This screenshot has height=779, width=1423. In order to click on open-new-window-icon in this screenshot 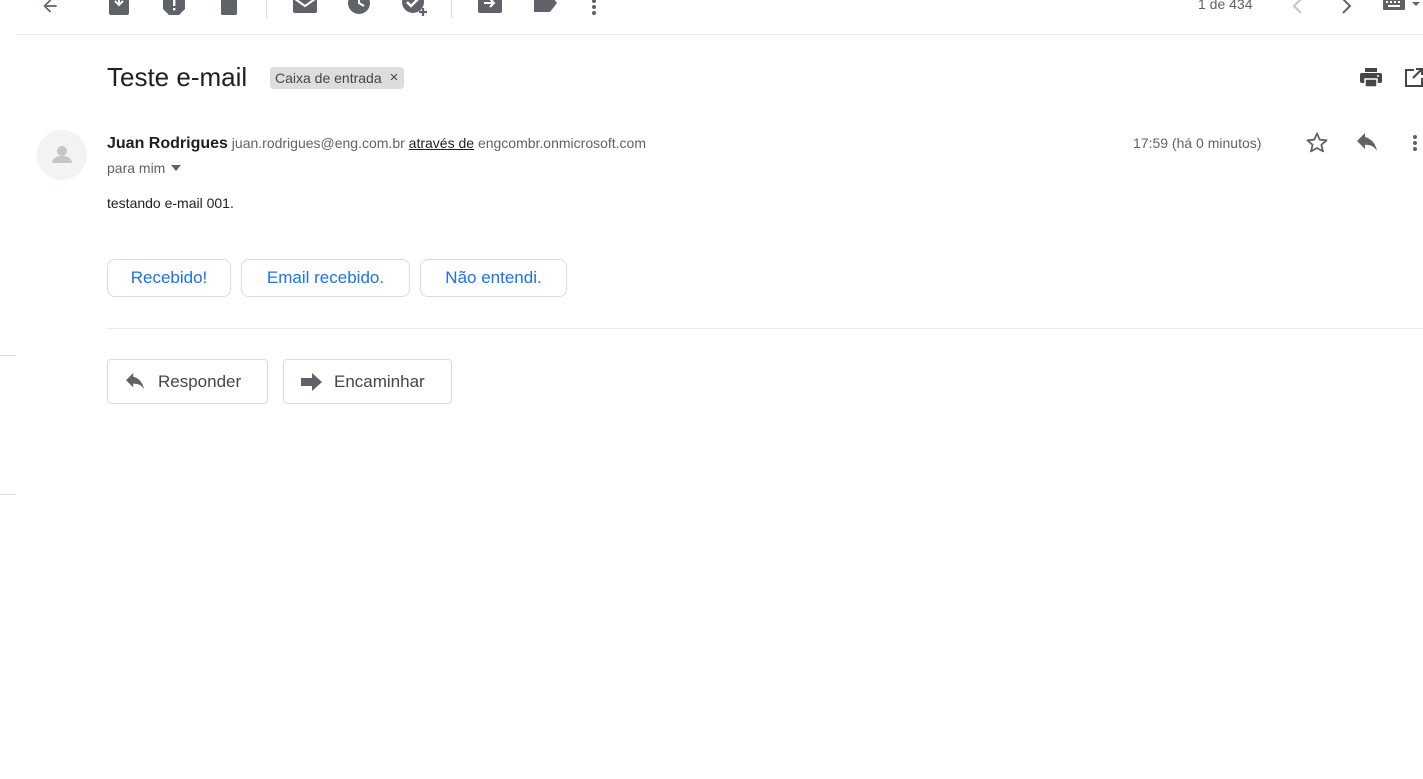, I will do `click(1413, 78)`.